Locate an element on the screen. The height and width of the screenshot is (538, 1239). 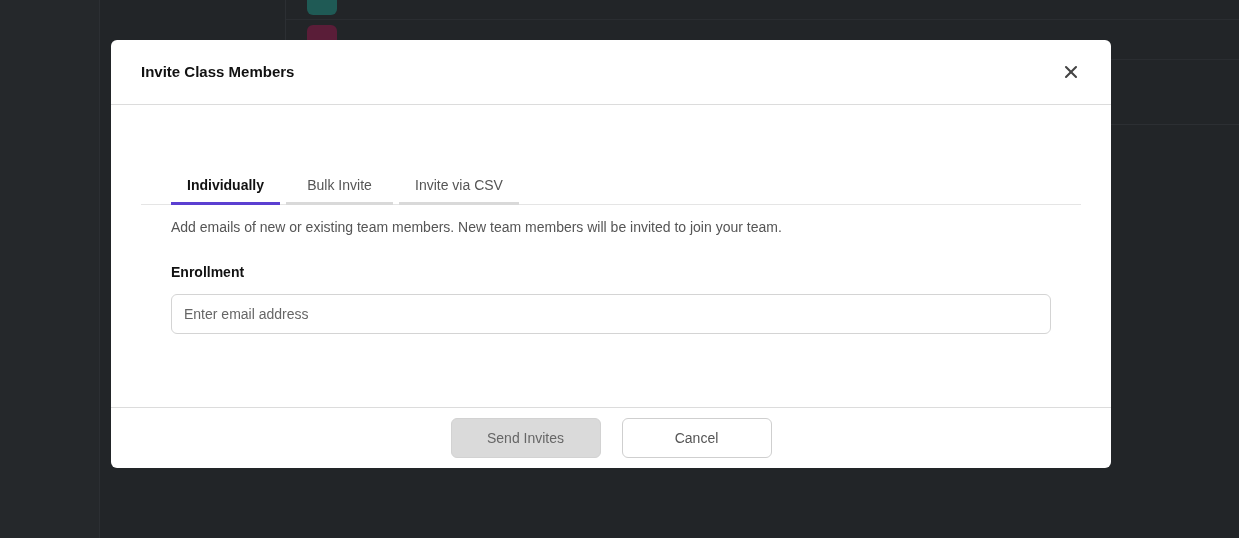
tab: Bulk Invite is located at coordinates (339, 186).